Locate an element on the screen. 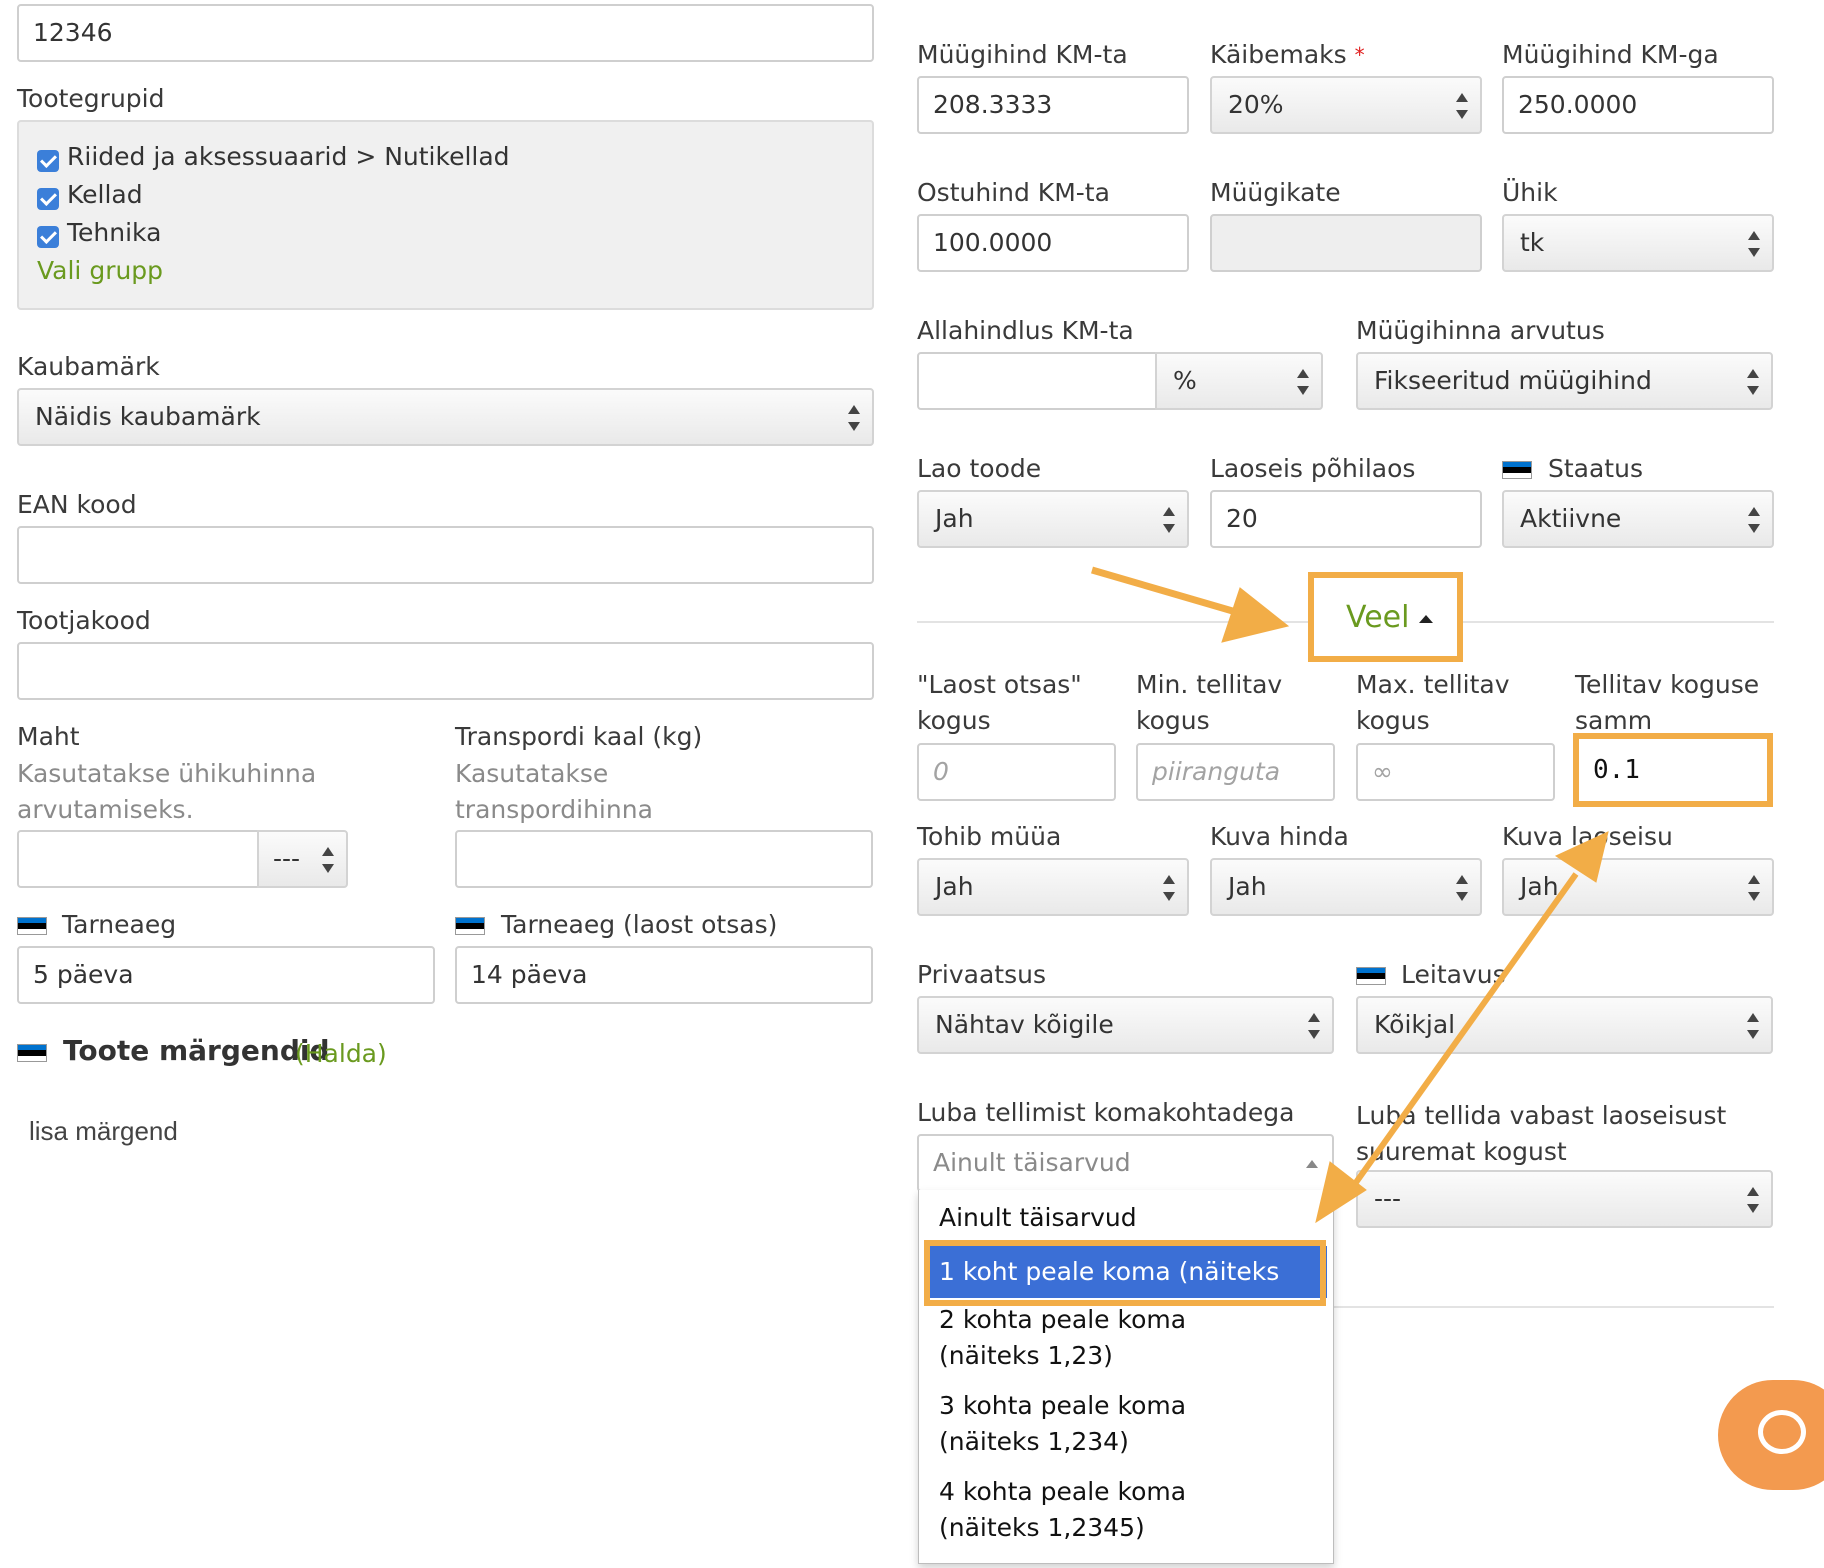 This screenshot has width=1824, height=1568. show-price-select: Jah is located at coordinates (1346, 887).